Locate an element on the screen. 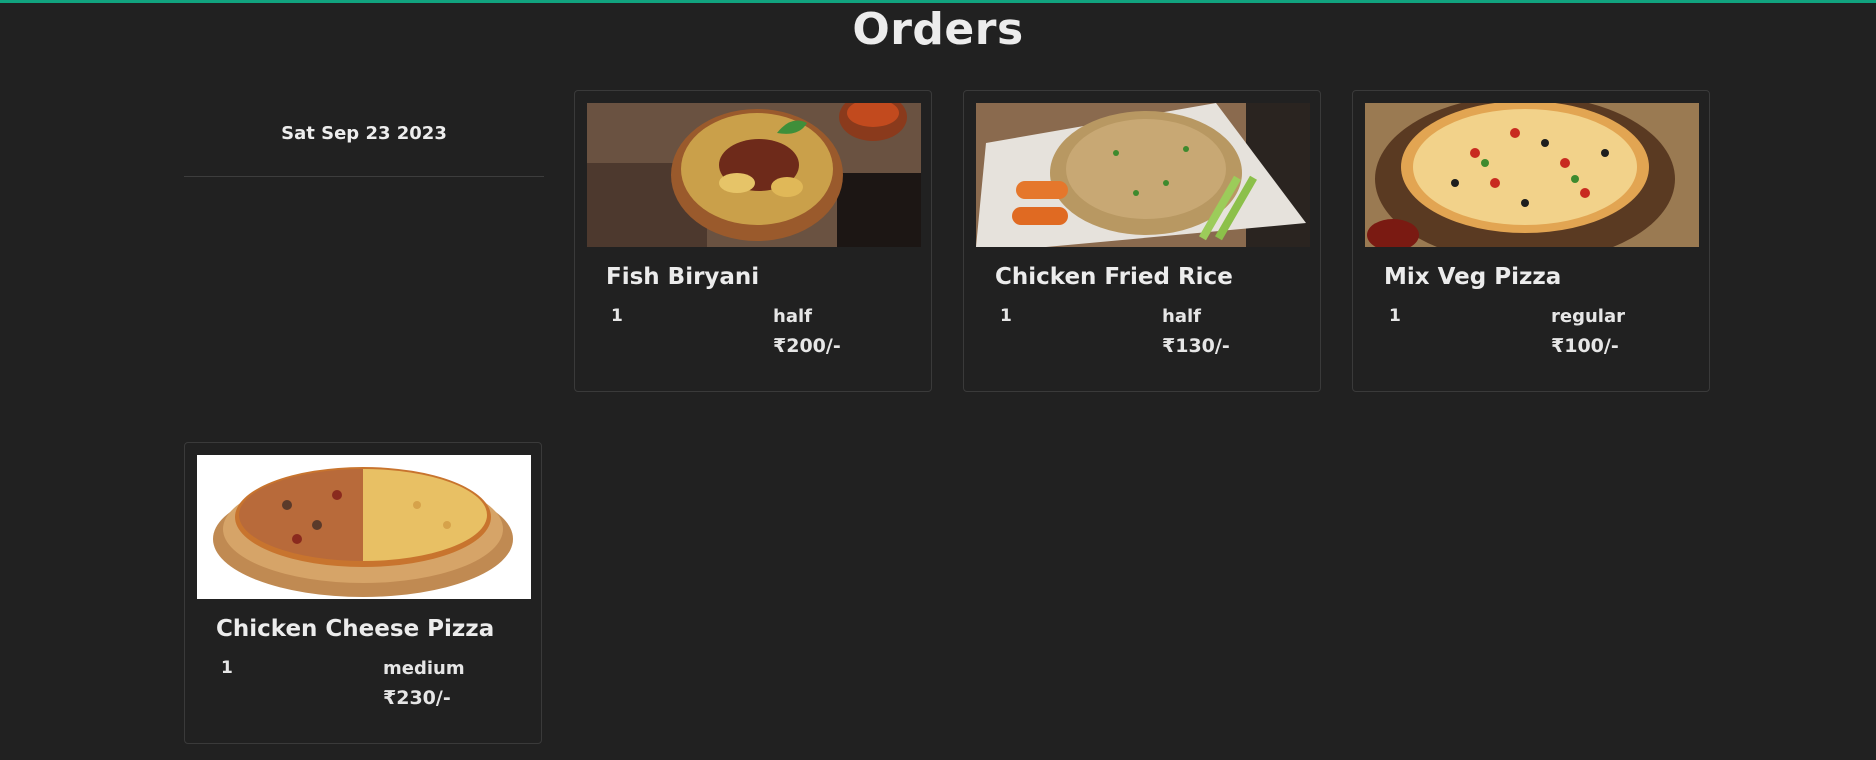 The image size is (1876, 760). order-item-size: regular is located at coordinates (1588, 316).